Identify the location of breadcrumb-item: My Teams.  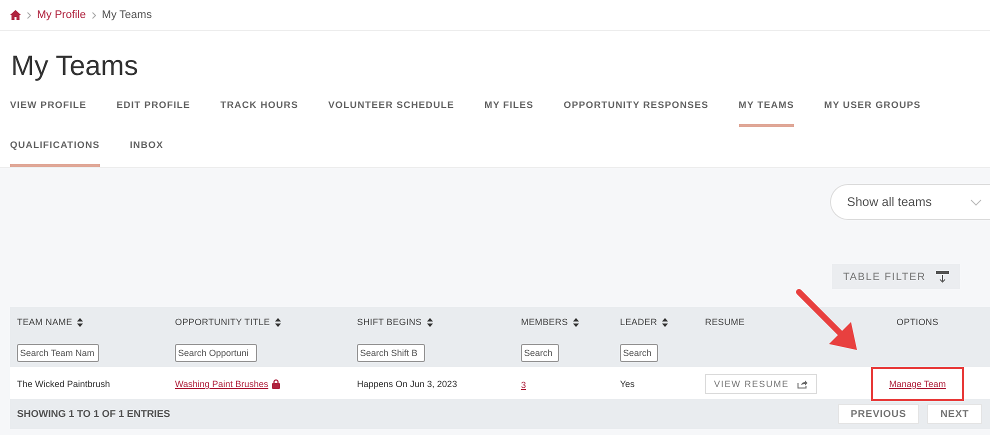
(127, 15).